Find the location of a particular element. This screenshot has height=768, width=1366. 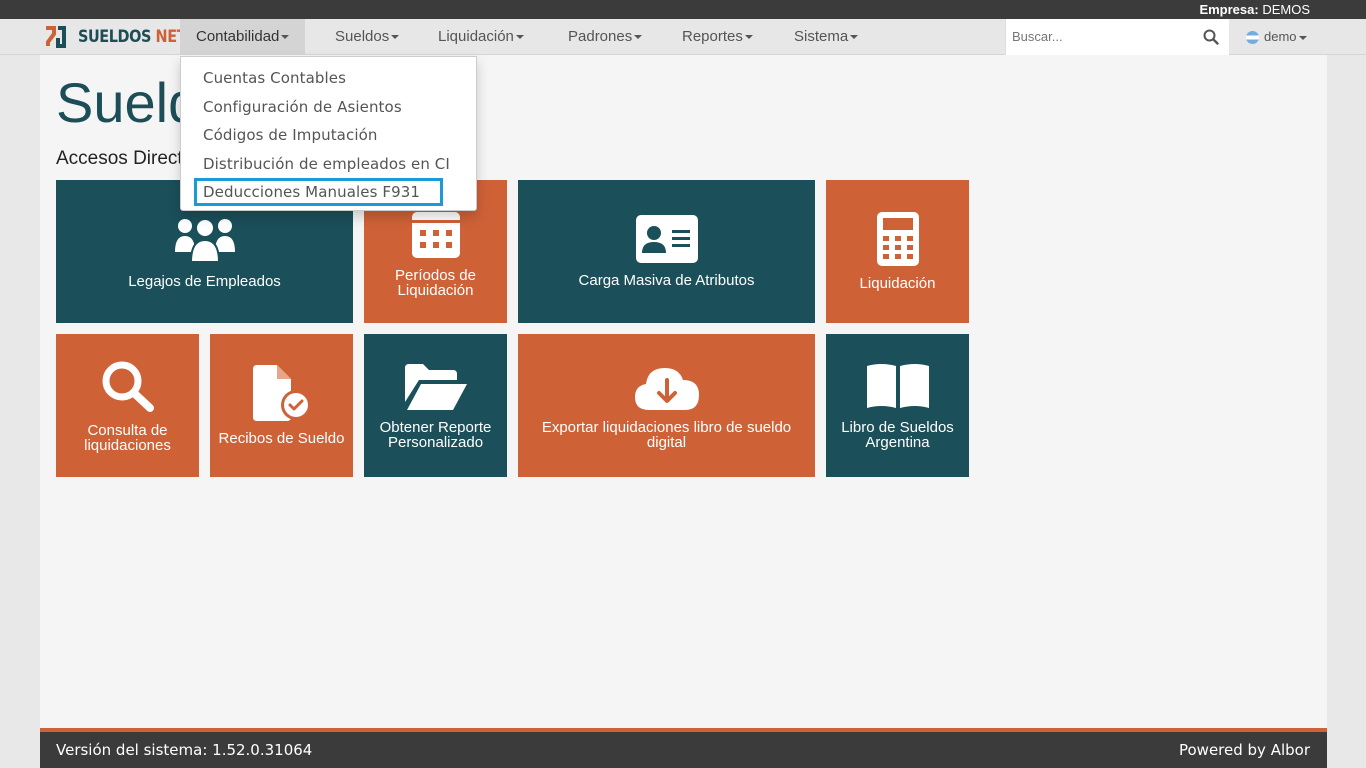

nav-label: Contabilidad is located at coordinates (238, 36).